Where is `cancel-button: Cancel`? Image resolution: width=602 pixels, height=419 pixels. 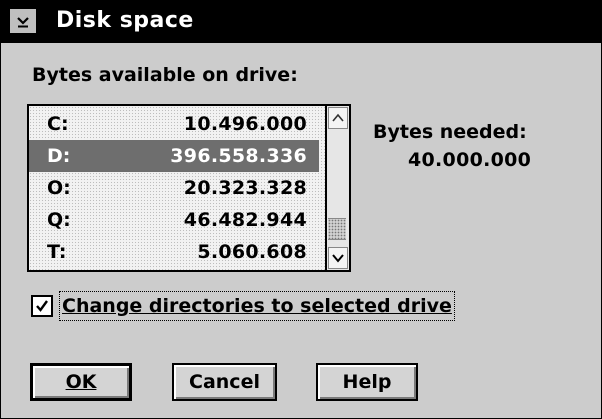
cancel-button: Cancel is located at coordinates (224, 382).